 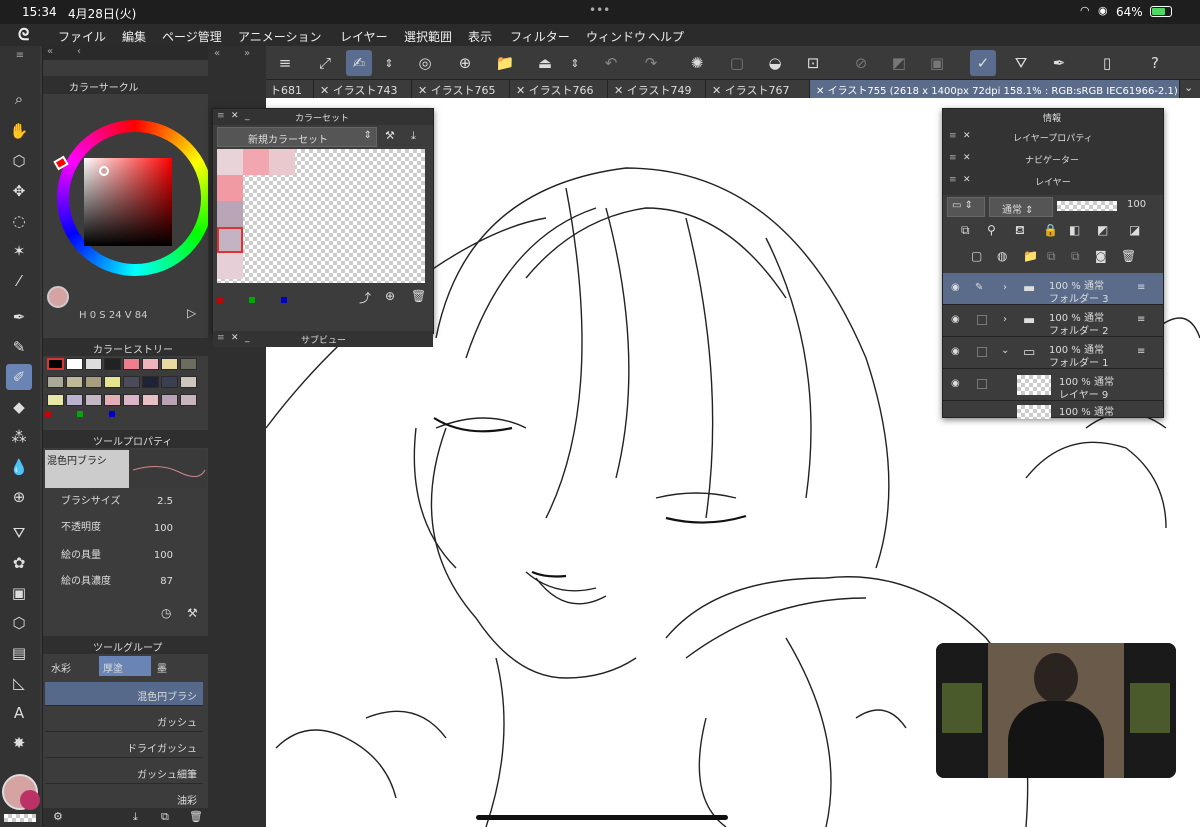 I want to click on brush-item: ガッシュ細筆, so click(x=124, y=772).